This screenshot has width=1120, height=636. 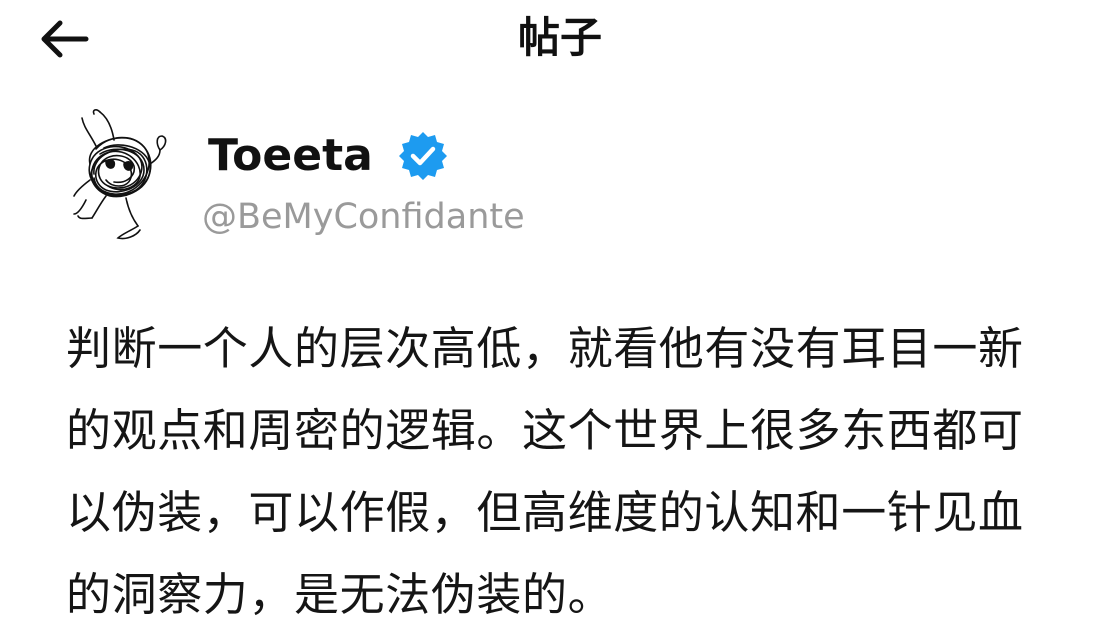 I want to click on author-header: Toeeta @BeMyConfidante, so click(x=406, y=175).